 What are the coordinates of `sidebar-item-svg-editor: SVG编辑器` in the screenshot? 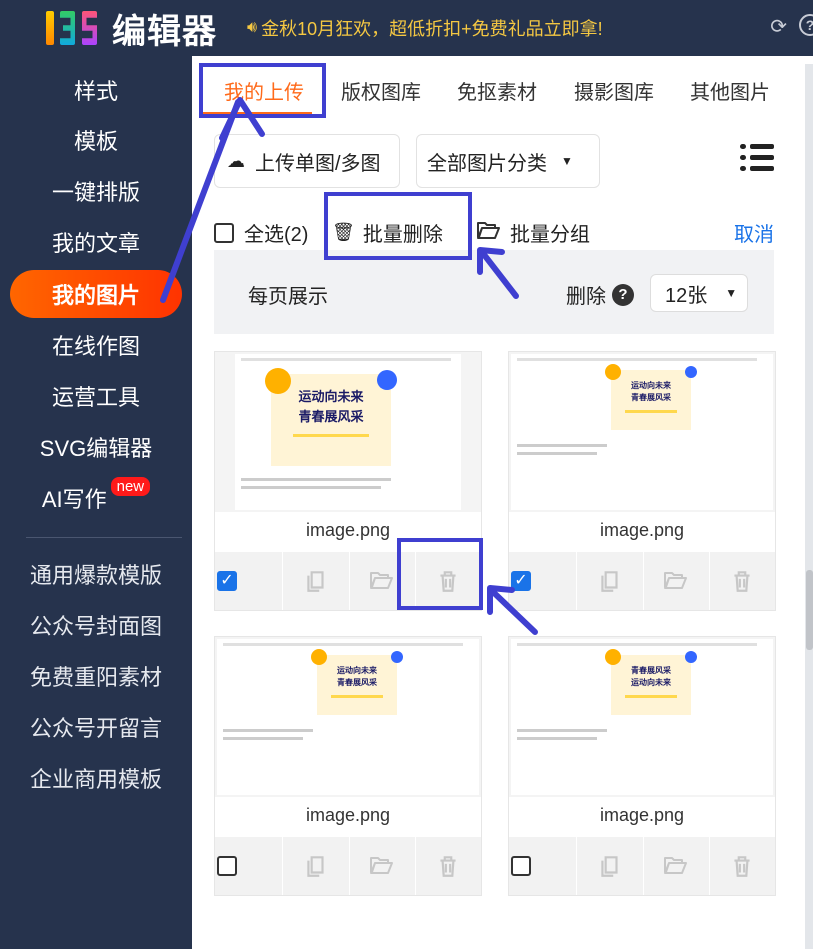 It's located at (96, 447).